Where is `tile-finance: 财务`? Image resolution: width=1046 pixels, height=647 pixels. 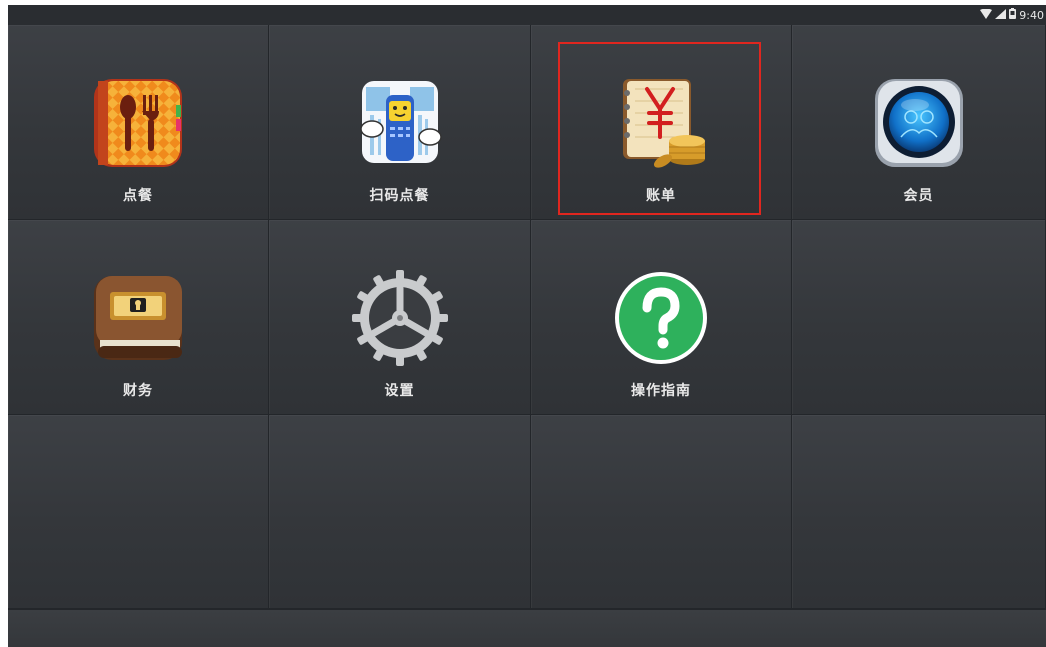
tile-finance: 财务 is located at coordinates (138, 317).